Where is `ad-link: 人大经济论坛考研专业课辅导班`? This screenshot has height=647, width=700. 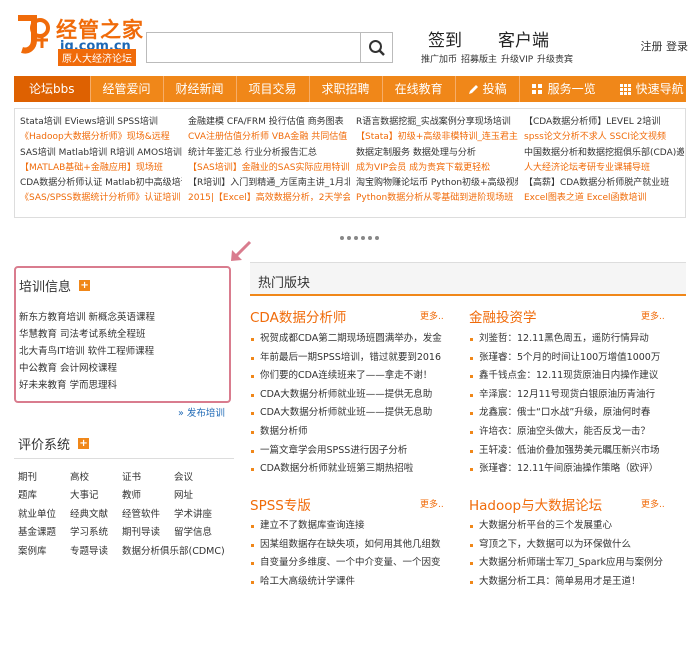
ad-link: 人大经济论坛考研专业课辅导班 is located at coordinates (604, 168).